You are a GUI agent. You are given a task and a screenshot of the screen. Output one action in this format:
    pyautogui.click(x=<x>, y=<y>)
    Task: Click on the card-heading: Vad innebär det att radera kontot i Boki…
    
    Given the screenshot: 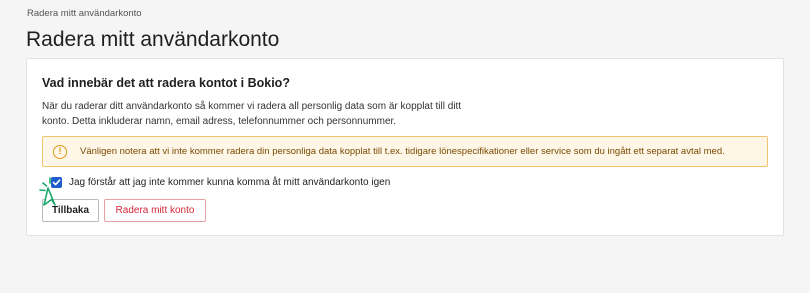 What is the action you would take?
    pyautogui.click(x=166, y=83)
    